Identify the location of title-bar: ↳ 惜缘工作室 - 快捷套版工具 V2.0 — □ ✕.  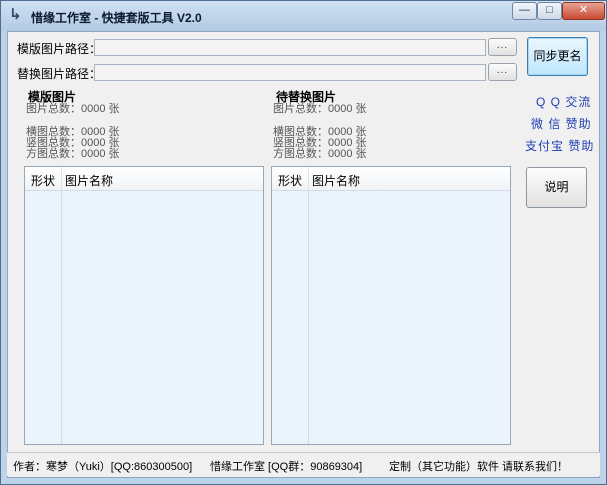
(303, 16).